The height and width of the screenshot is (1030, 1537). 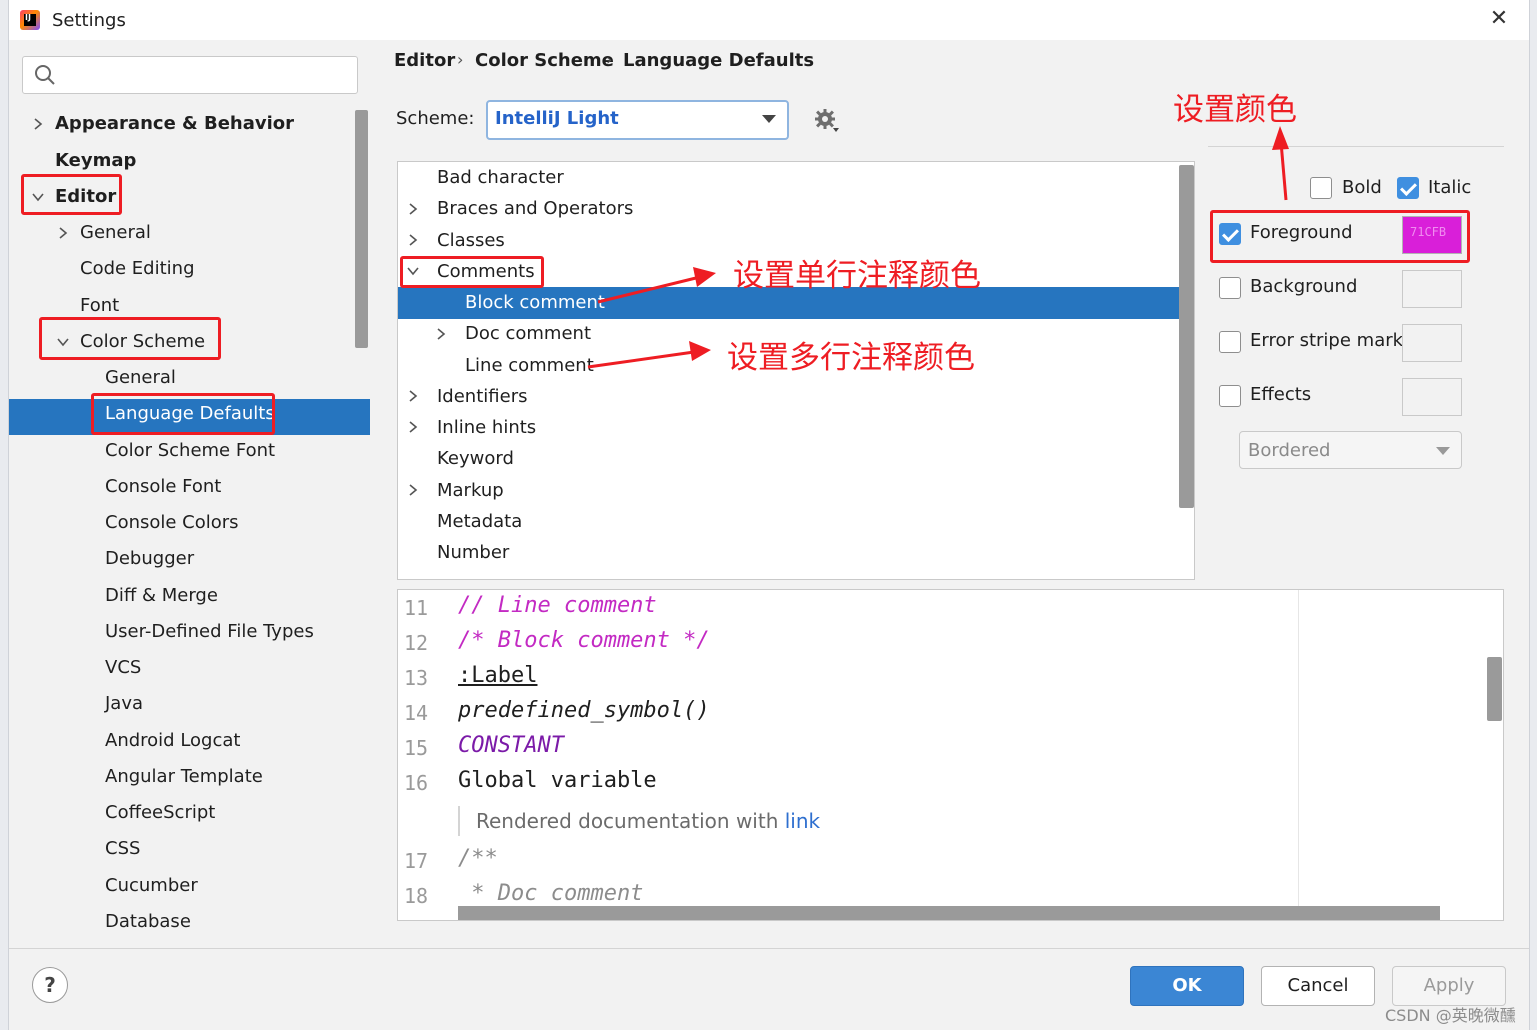 What do you see at coordinates (1450, 1015) in the screenshot?
I see `watermark: CSDN @英晚微醺` at bounding box center [1450, 1015].